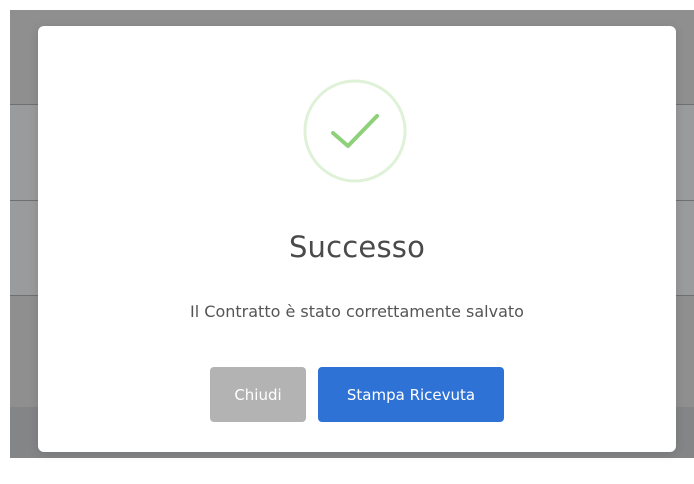  Describe the element at coordinates (411, 394) in the screenshot. I see `print-receipt-button: Stampa Ricevuta` at that location.